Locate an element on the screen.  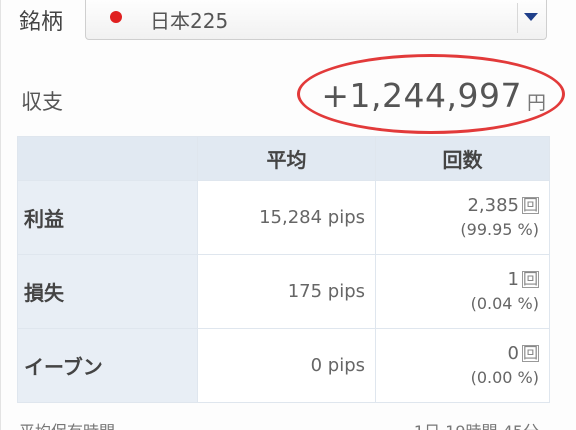
count-value: 1 is located at coordinates (513, 279).